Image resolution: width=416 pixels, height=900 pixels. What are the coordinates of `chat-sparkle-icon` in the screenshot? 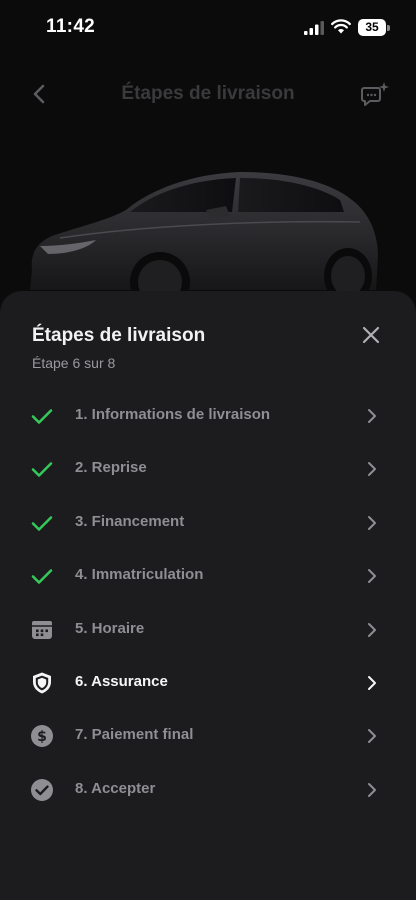 It's located at (375, 94).